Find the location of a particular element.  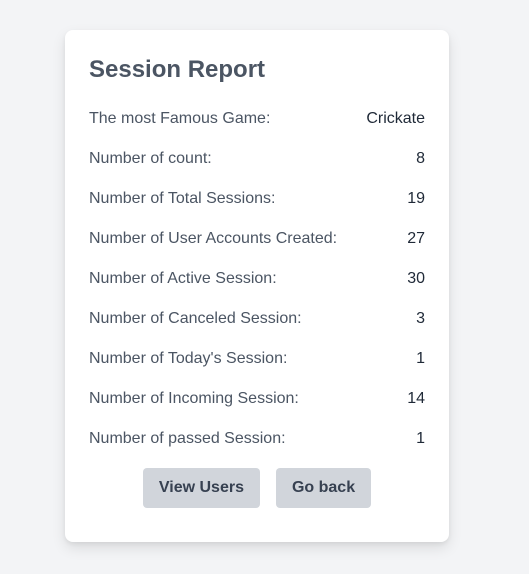

row-canceled-session: Number of Canceled Session: 3 is located at coordinates (257, 319).